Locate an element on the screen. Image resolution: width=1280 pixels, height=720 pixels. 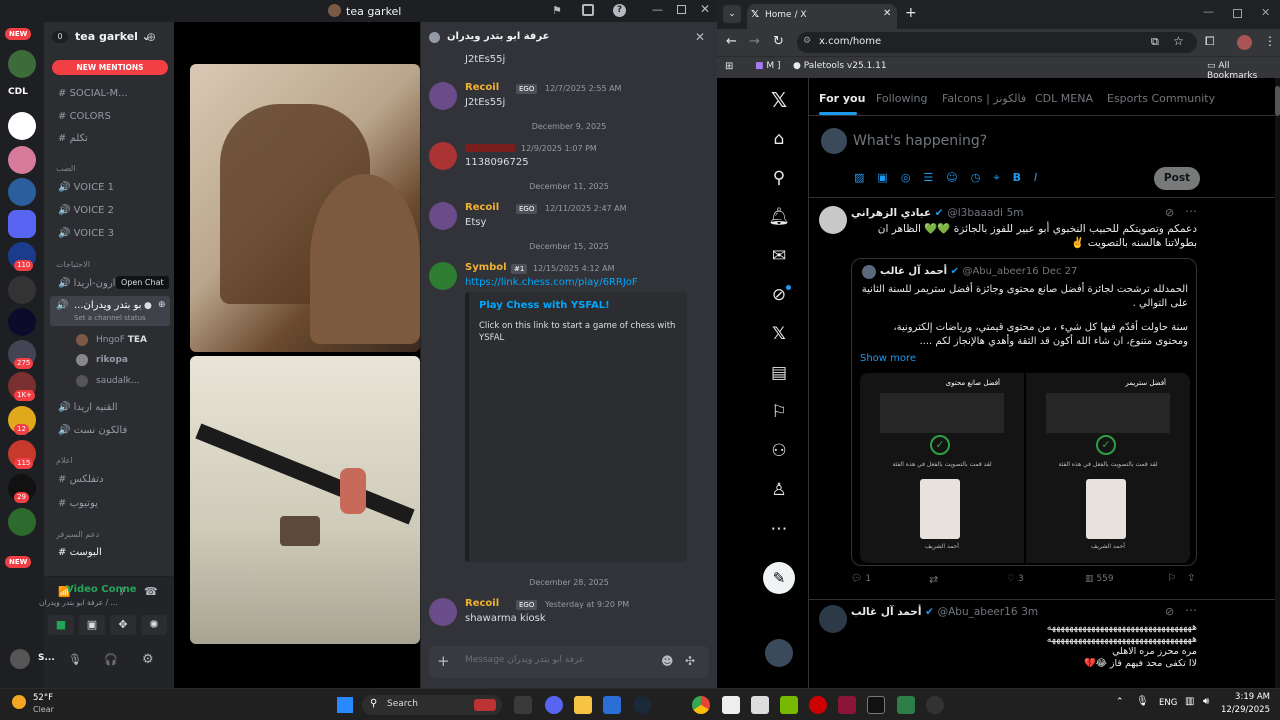
weather-icon is located at coordinates (19, 702).